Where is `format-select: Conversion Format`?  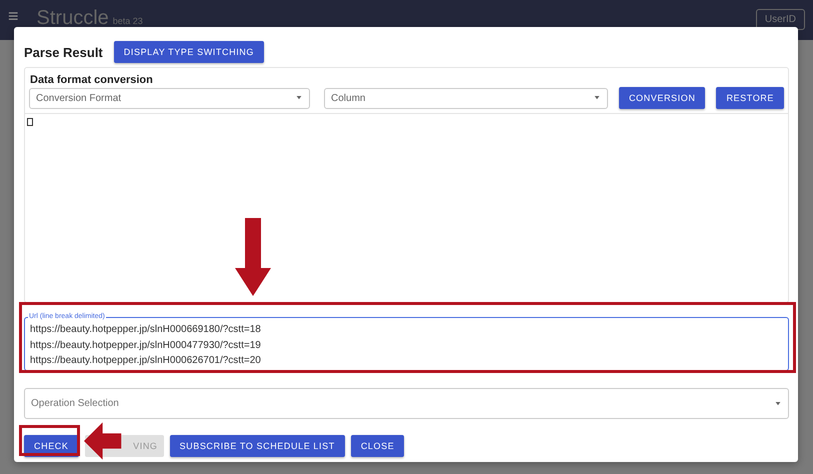 format-select: Conversion Format is located at coordinates (169, 98).